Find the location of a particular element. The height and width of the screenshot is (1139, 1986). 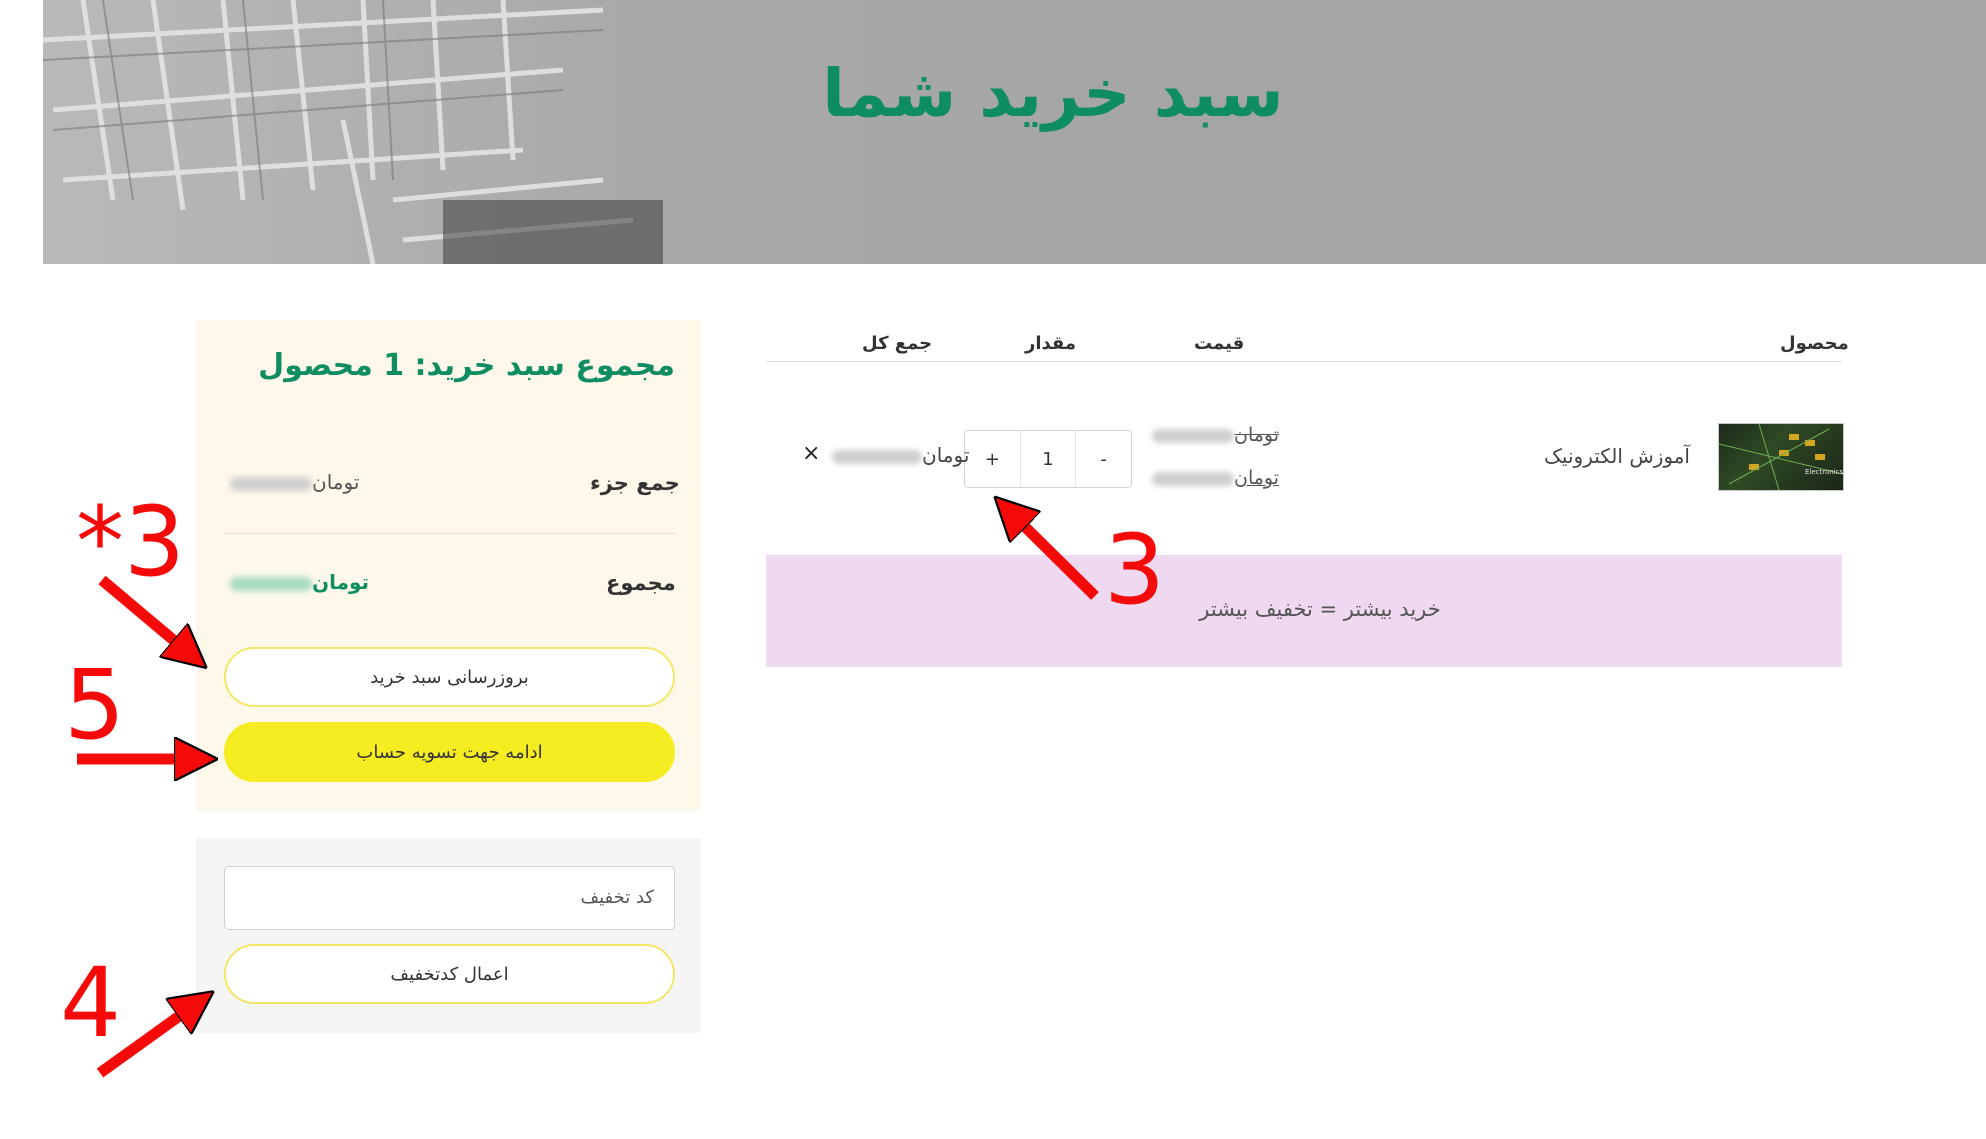

total-label: مجموع is located at coordinates (641, 583).